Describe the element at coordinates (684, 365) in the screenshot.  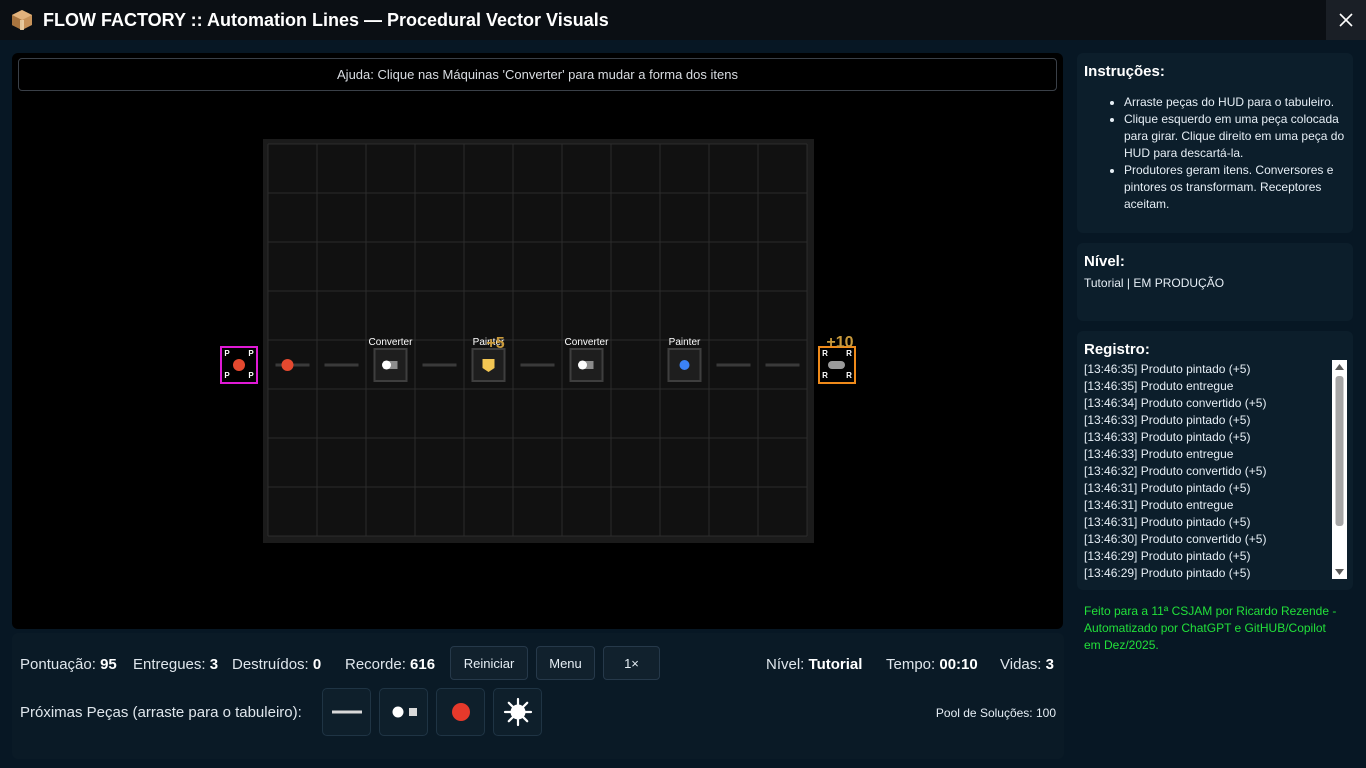
I see `painter-item` at that location.